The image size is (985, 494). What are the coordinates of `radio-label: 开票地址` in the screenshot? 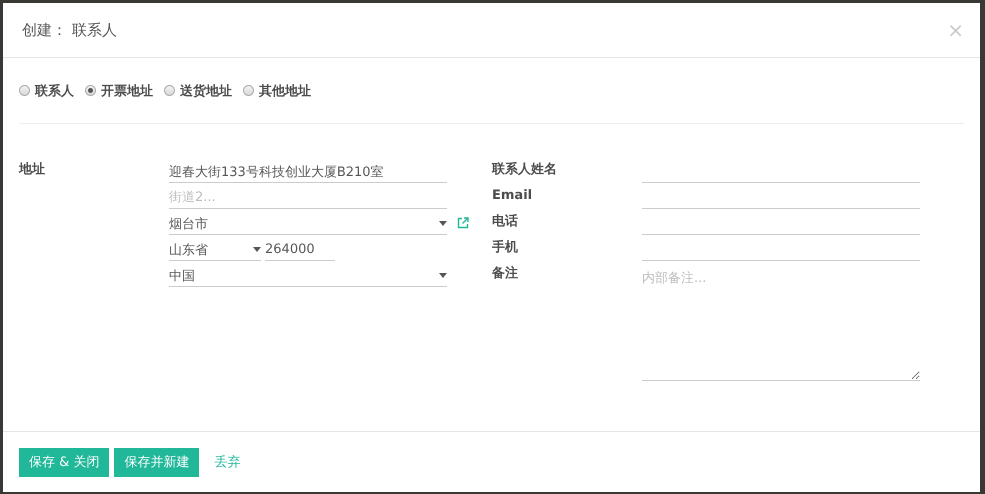 It's located at (127, 91).